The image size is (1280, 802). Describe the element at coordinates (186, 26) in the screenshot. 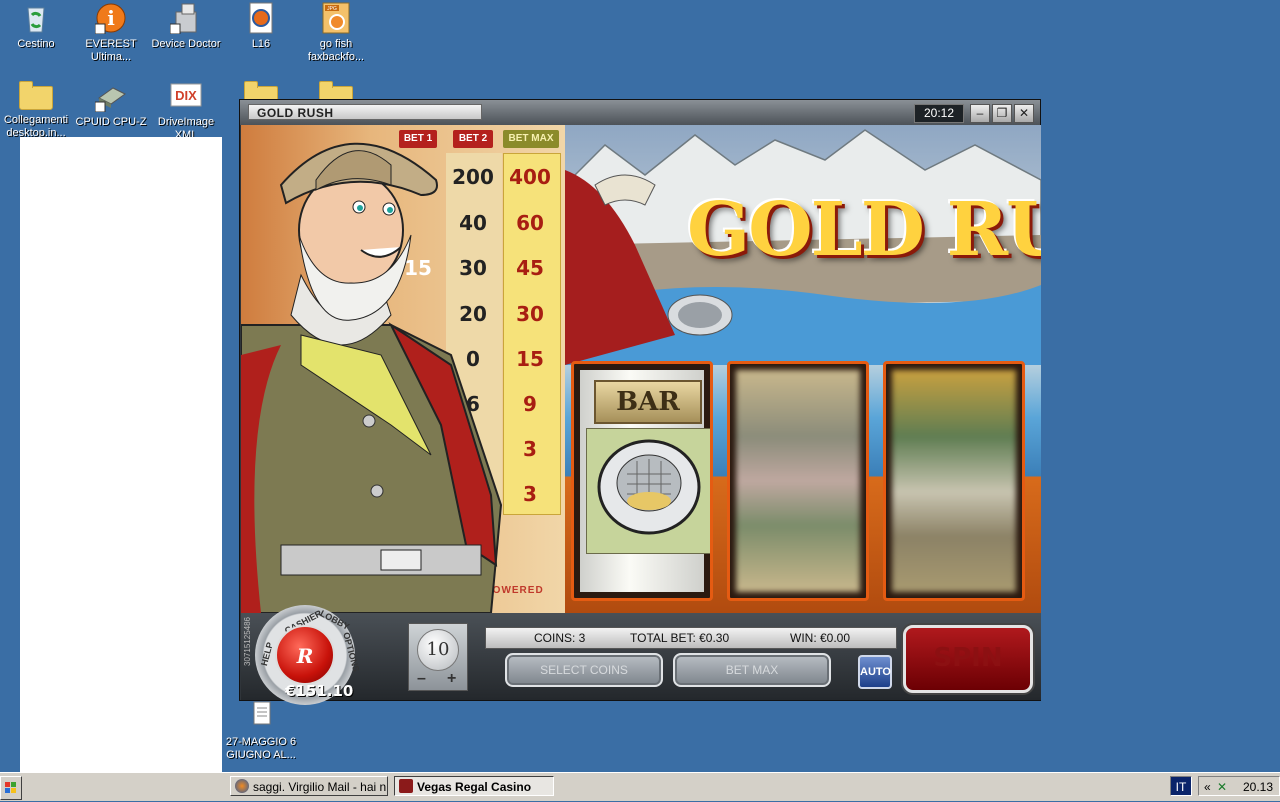

I see `device-doctor-shortcut: Device Doctor` at that location.